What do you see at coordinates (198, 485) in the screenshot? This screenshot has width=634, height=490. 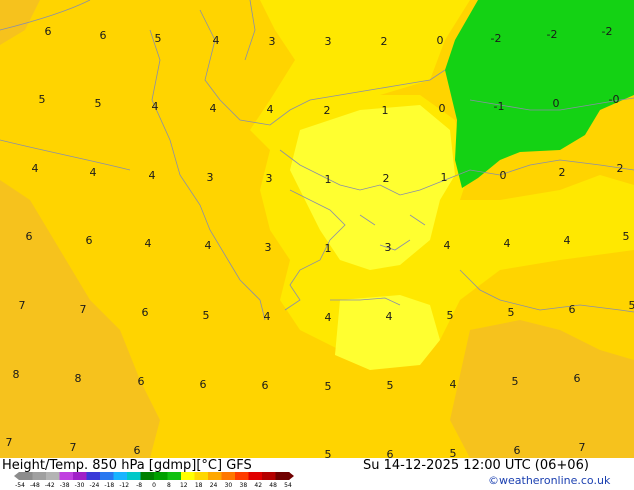 I see `colorbar-tick-label: 18` at bounding box center [198, 485].